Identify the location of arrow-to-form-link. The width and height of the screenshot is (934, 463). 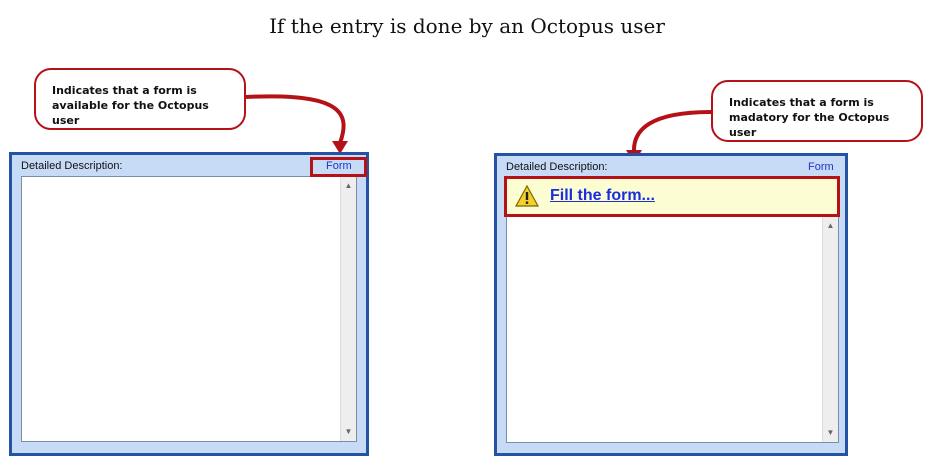
(295, 119).